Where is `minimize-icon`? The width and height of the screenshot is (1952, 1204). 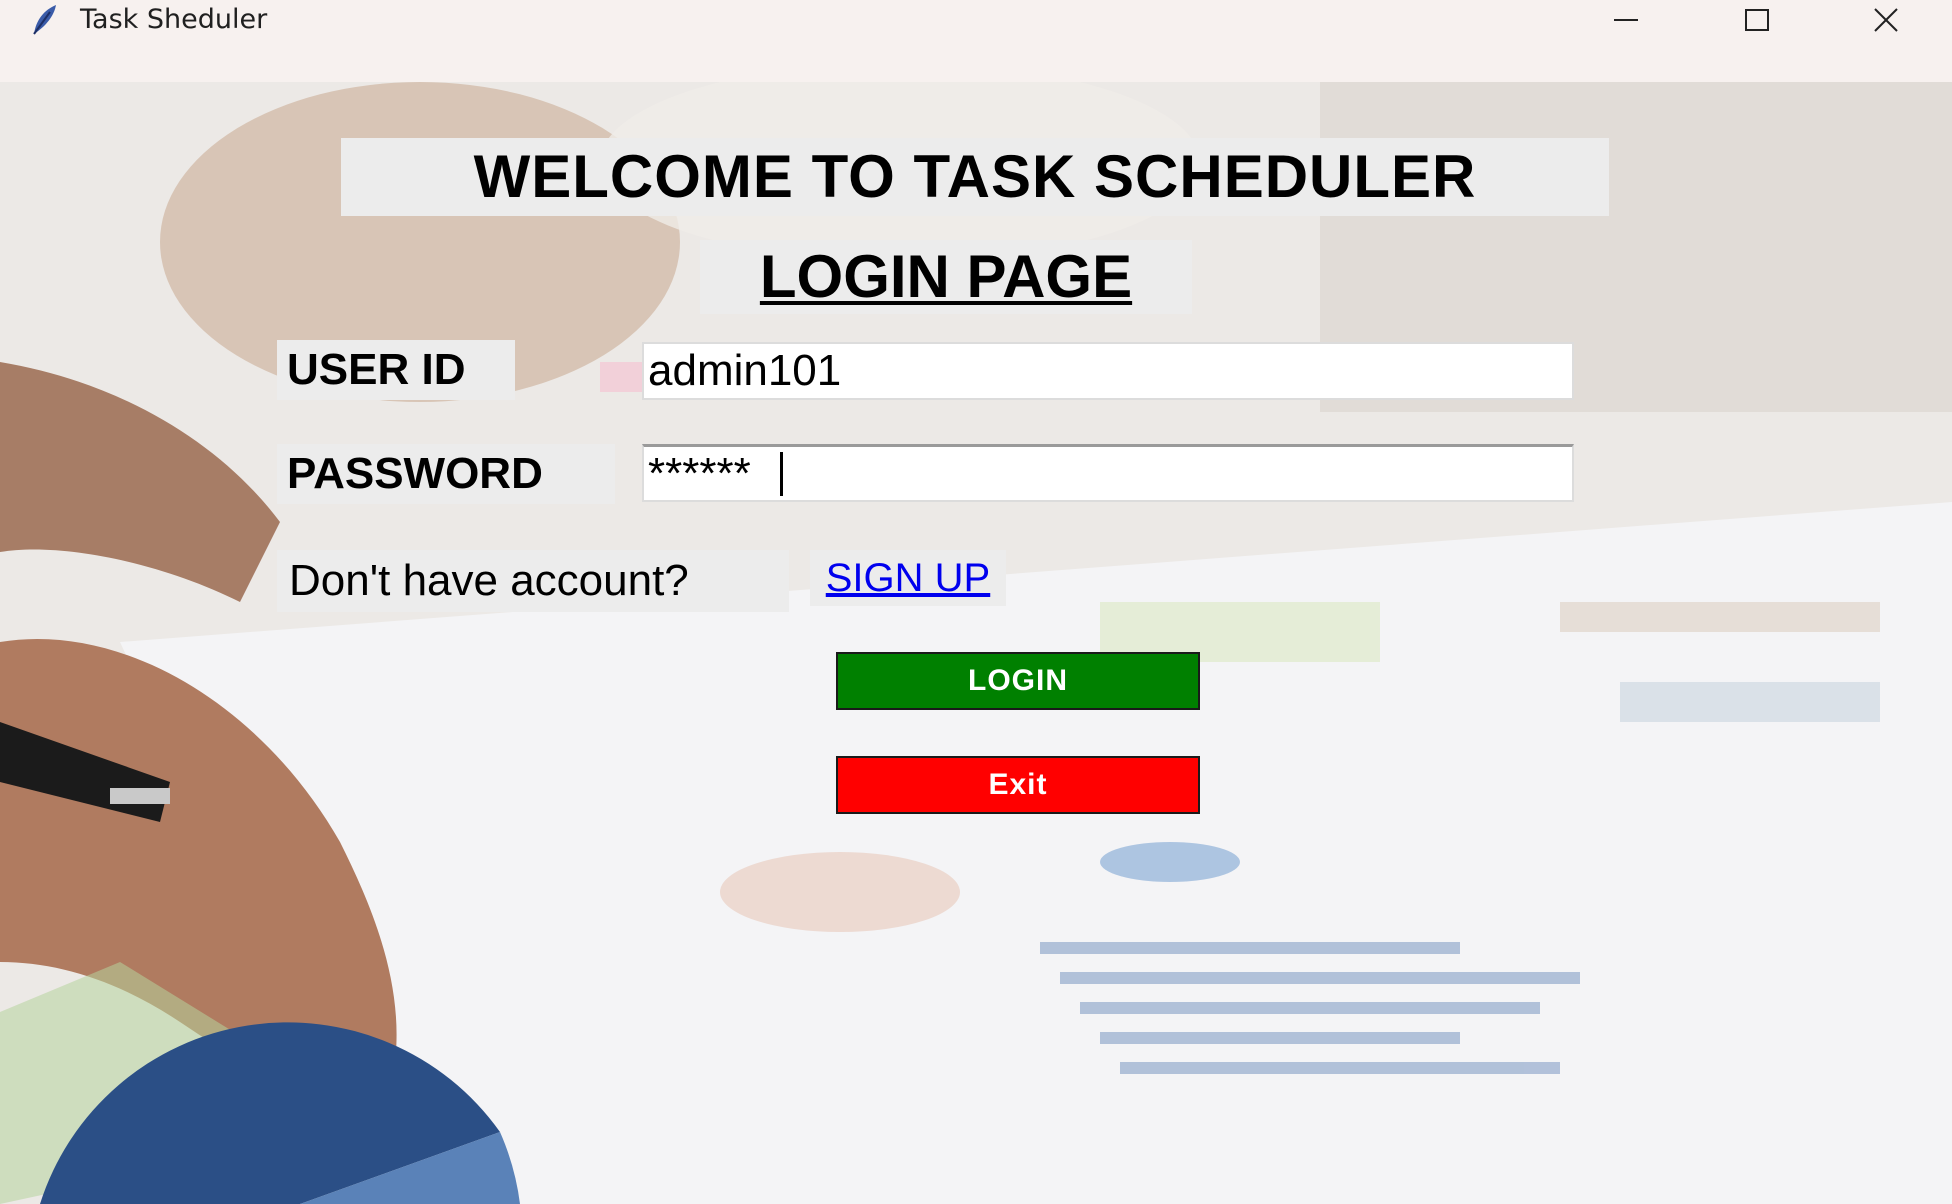 minimize-icon is located at coordinates (1626, 20).